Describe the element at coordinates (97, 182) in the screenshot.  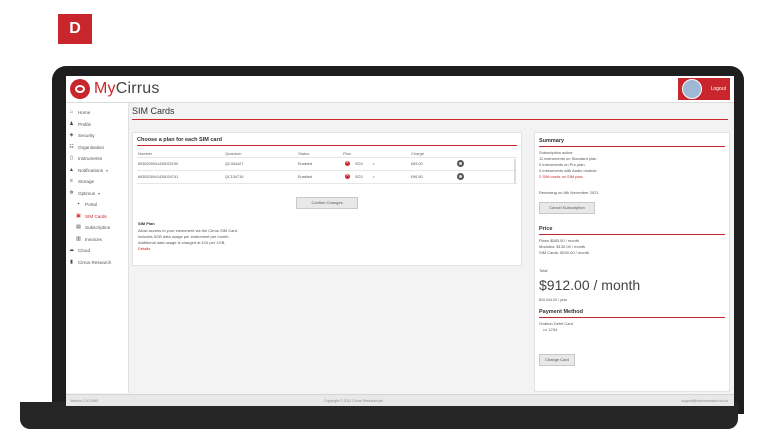
I see `sidebar-item-storage: ≡ Storage` at that location.